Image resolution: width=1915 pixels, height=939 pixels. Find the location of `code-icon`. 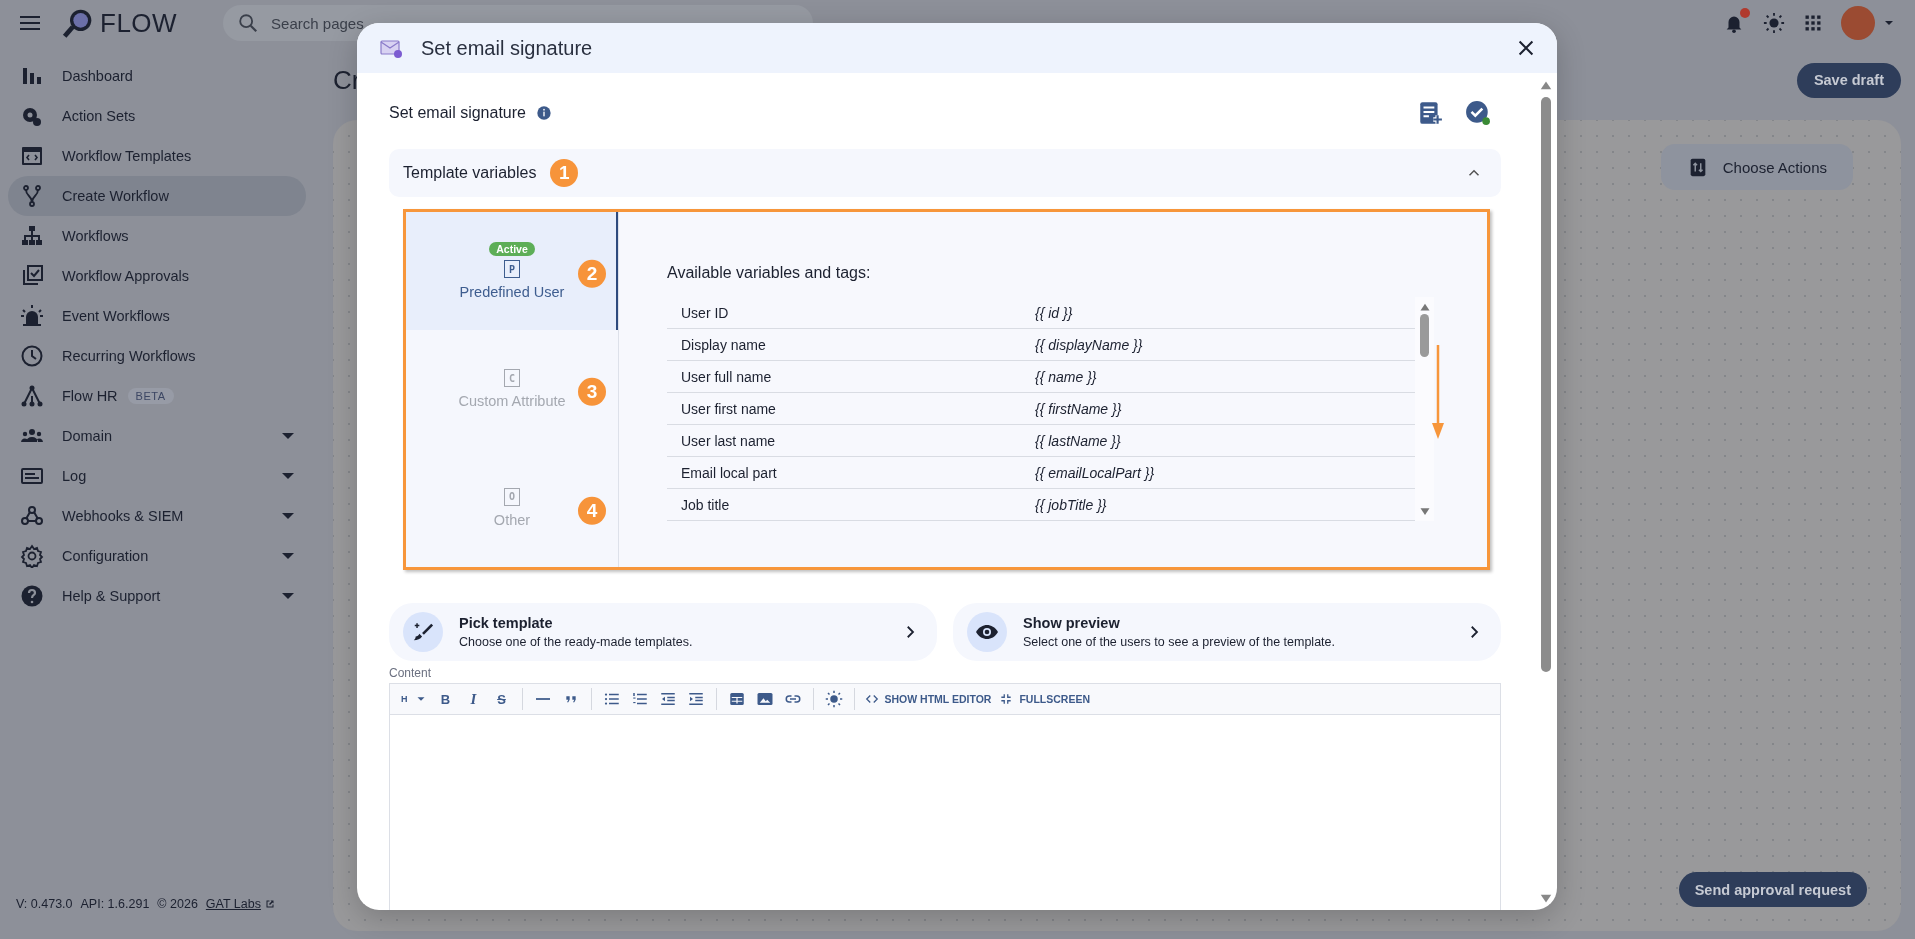

code-icon is located at coordinates (871, 699).